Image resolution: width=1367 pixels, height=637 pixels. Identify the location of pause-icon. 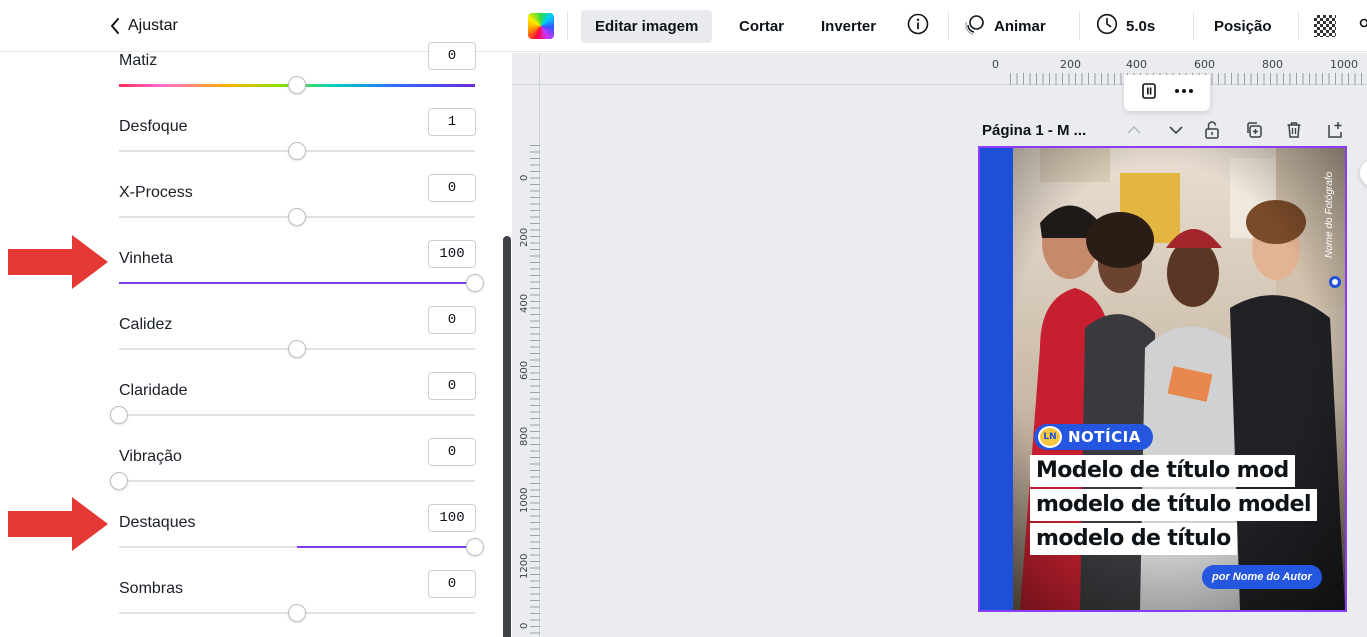
(1149, 93).